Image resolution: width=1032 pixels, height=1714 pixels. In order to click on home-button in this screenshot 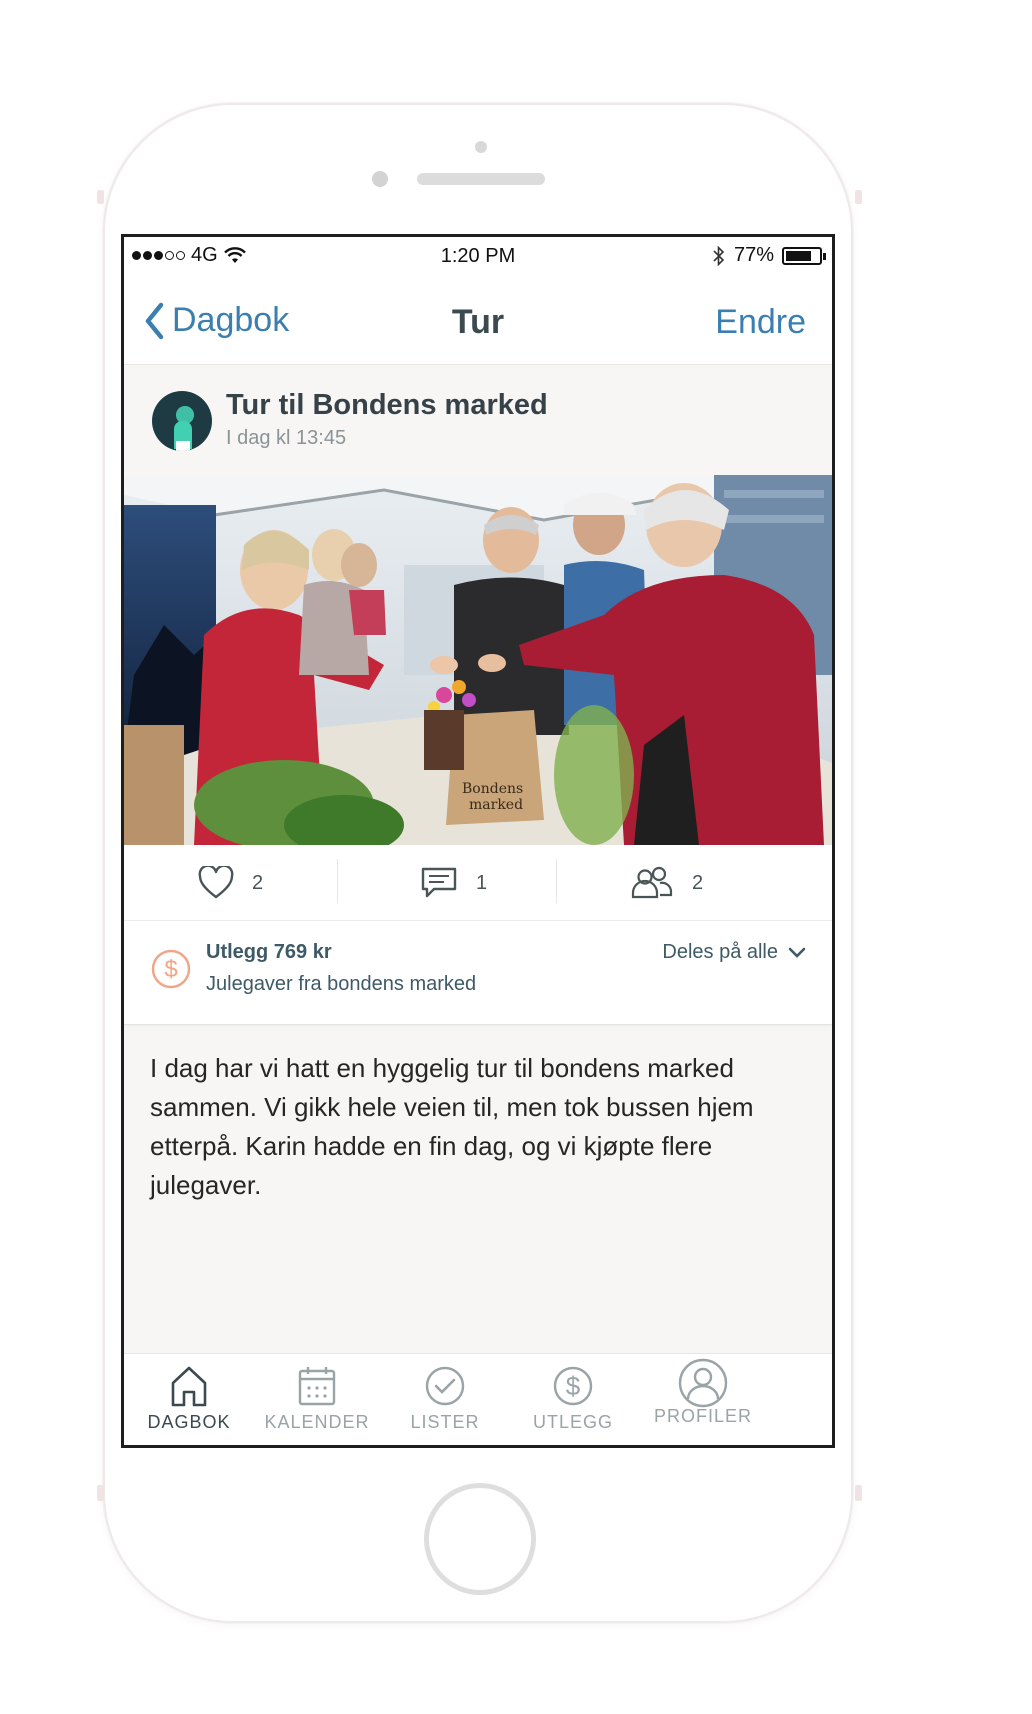, I will do `click(480, 1539)`.